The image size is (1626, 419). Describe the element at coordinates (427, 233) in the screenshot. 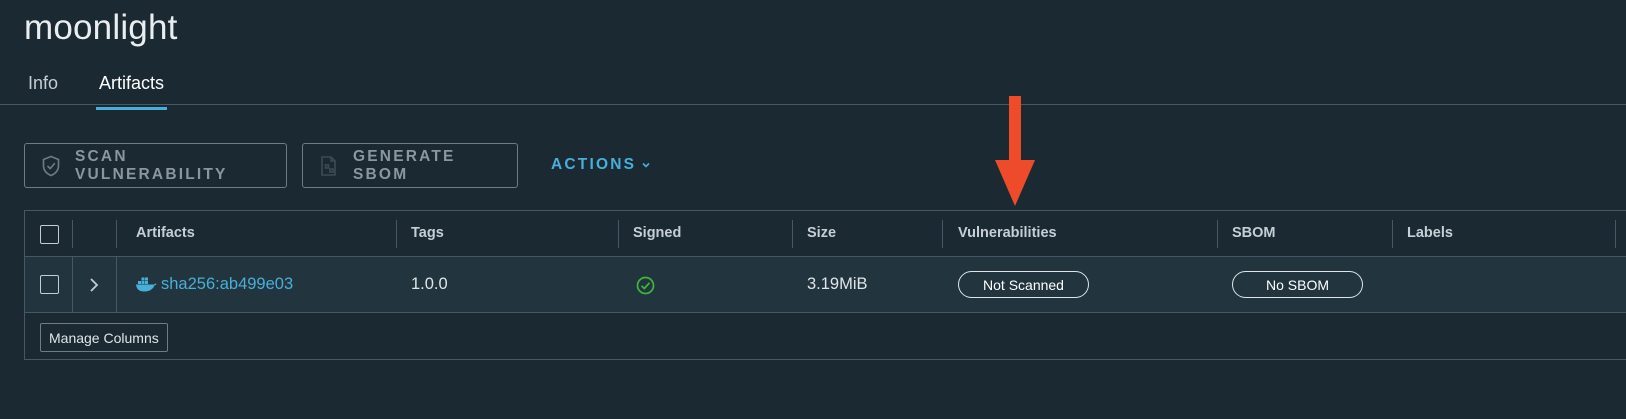

I see `column-header-tags: Tags` at that location.